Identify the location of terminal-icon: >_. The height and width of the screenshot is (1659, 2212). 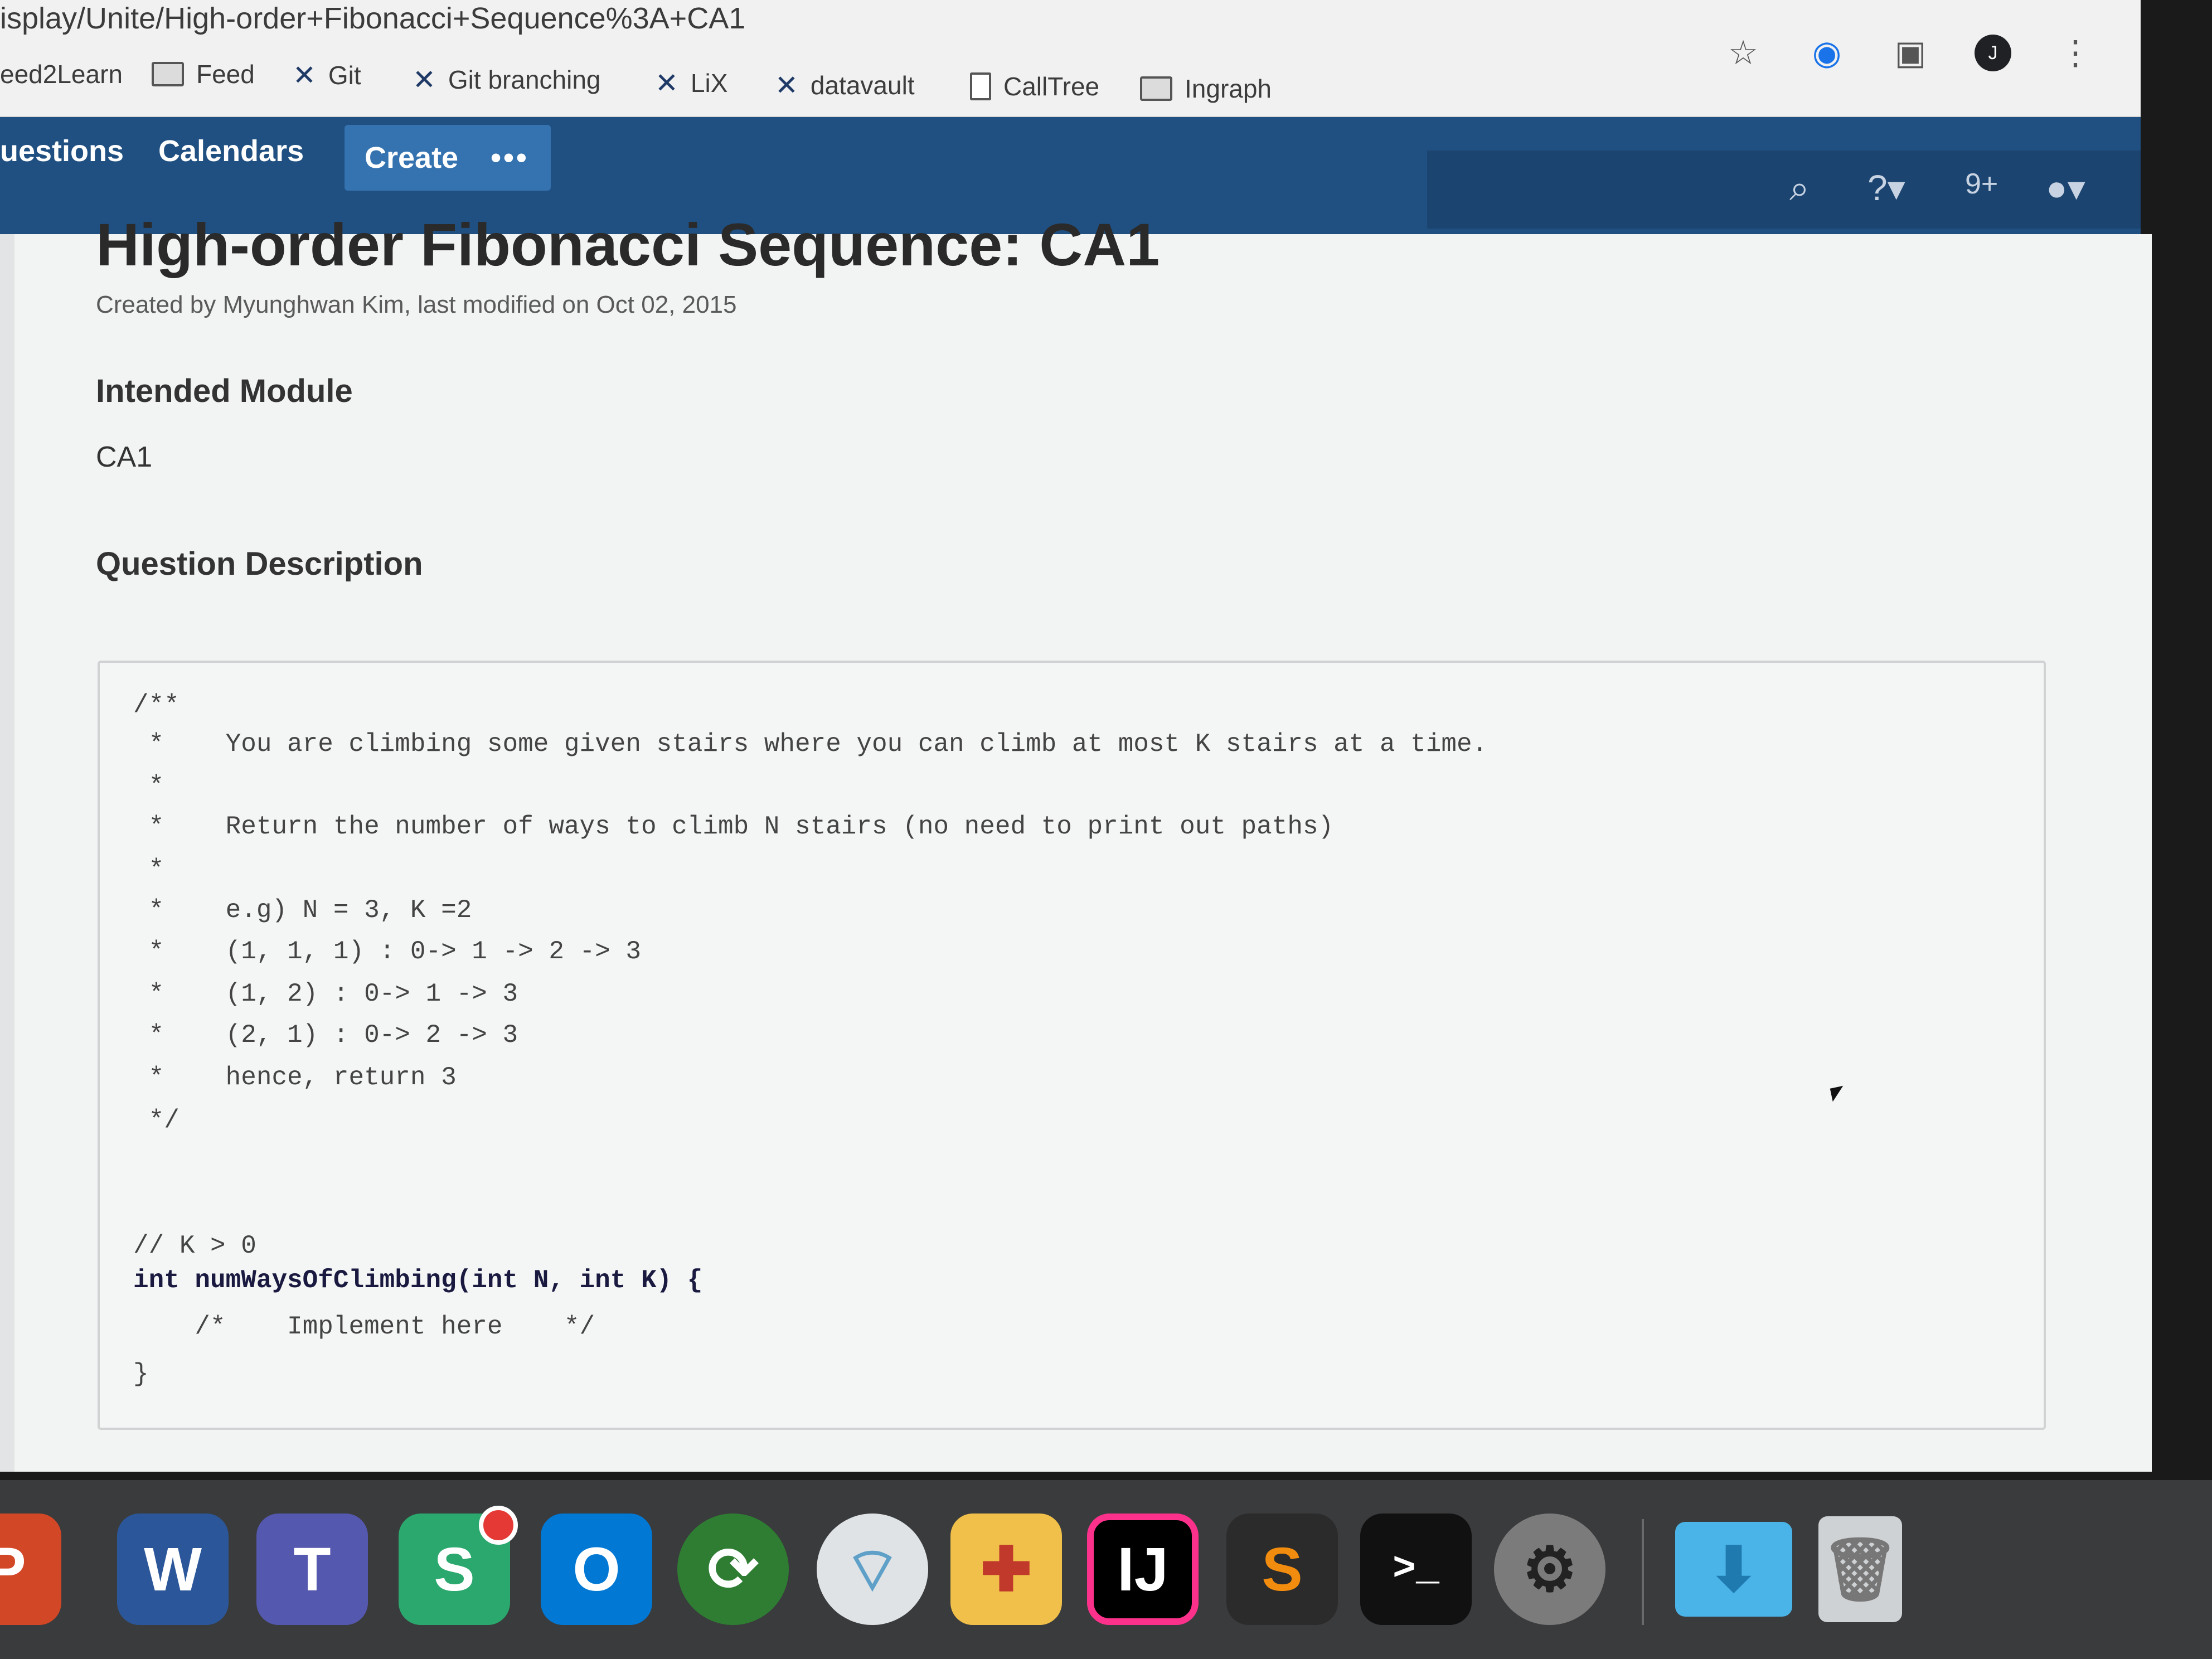
(1416, 1570).